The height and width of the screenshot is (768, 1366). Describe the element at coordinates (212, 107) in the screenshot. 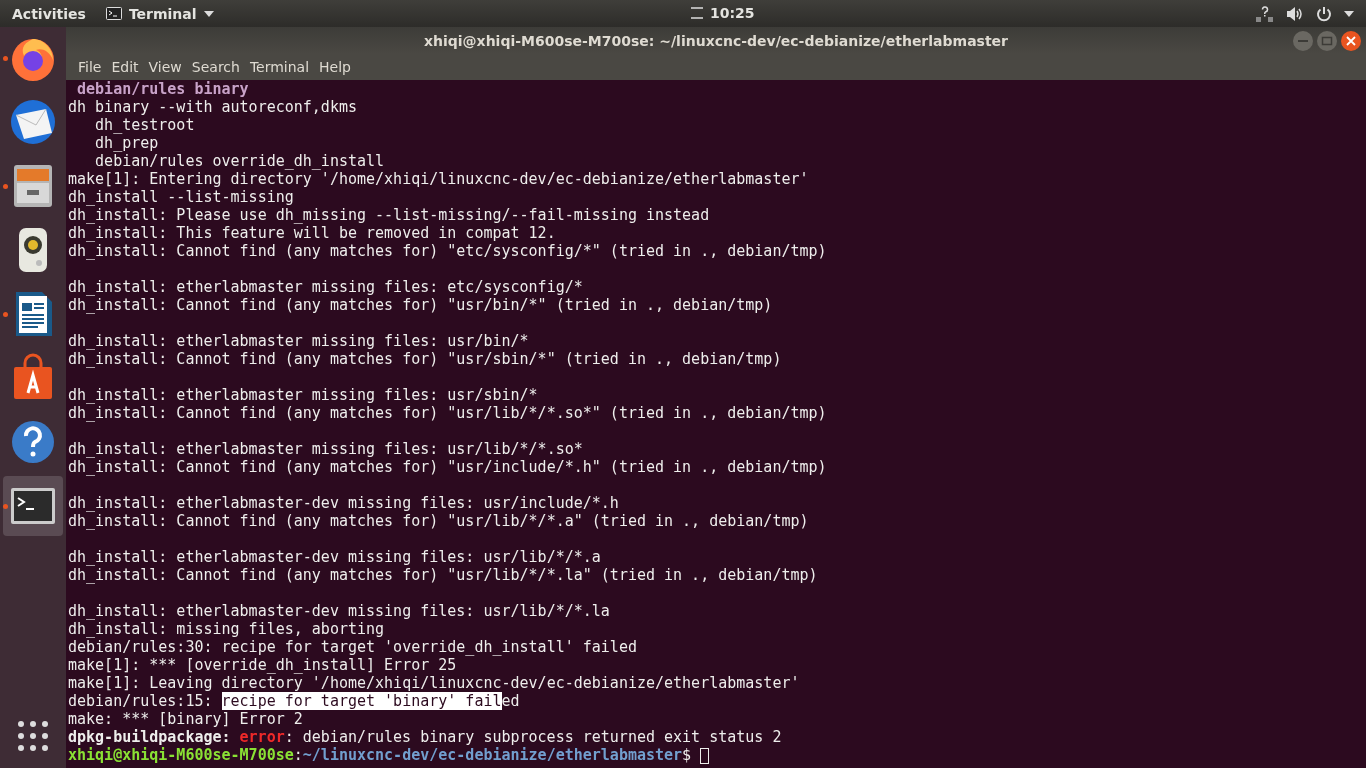

I see `terminal-text: dh binary --with autoreconf,dkms` at that location.